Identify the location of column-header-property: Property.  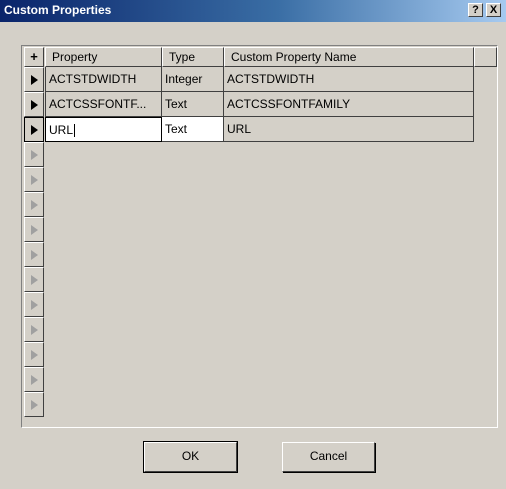
(103, 57).